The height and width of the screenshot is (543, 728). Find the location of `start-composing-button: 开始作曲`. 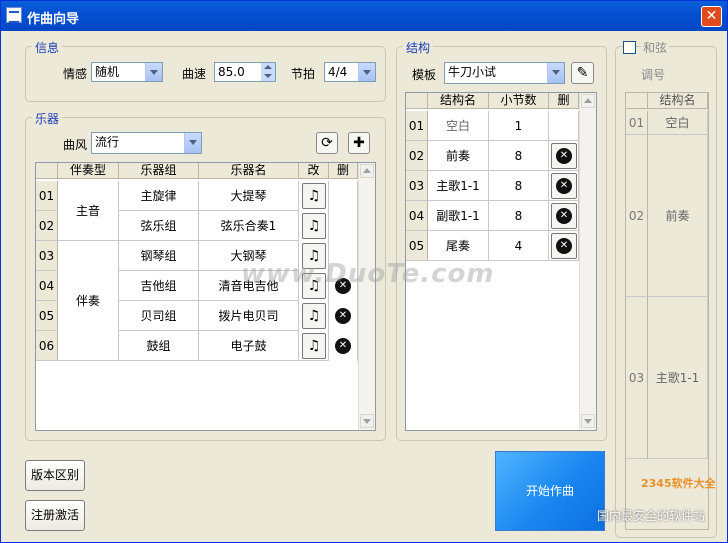

start-composing-button: 开始作曲 is located at coordinates (550, 491).